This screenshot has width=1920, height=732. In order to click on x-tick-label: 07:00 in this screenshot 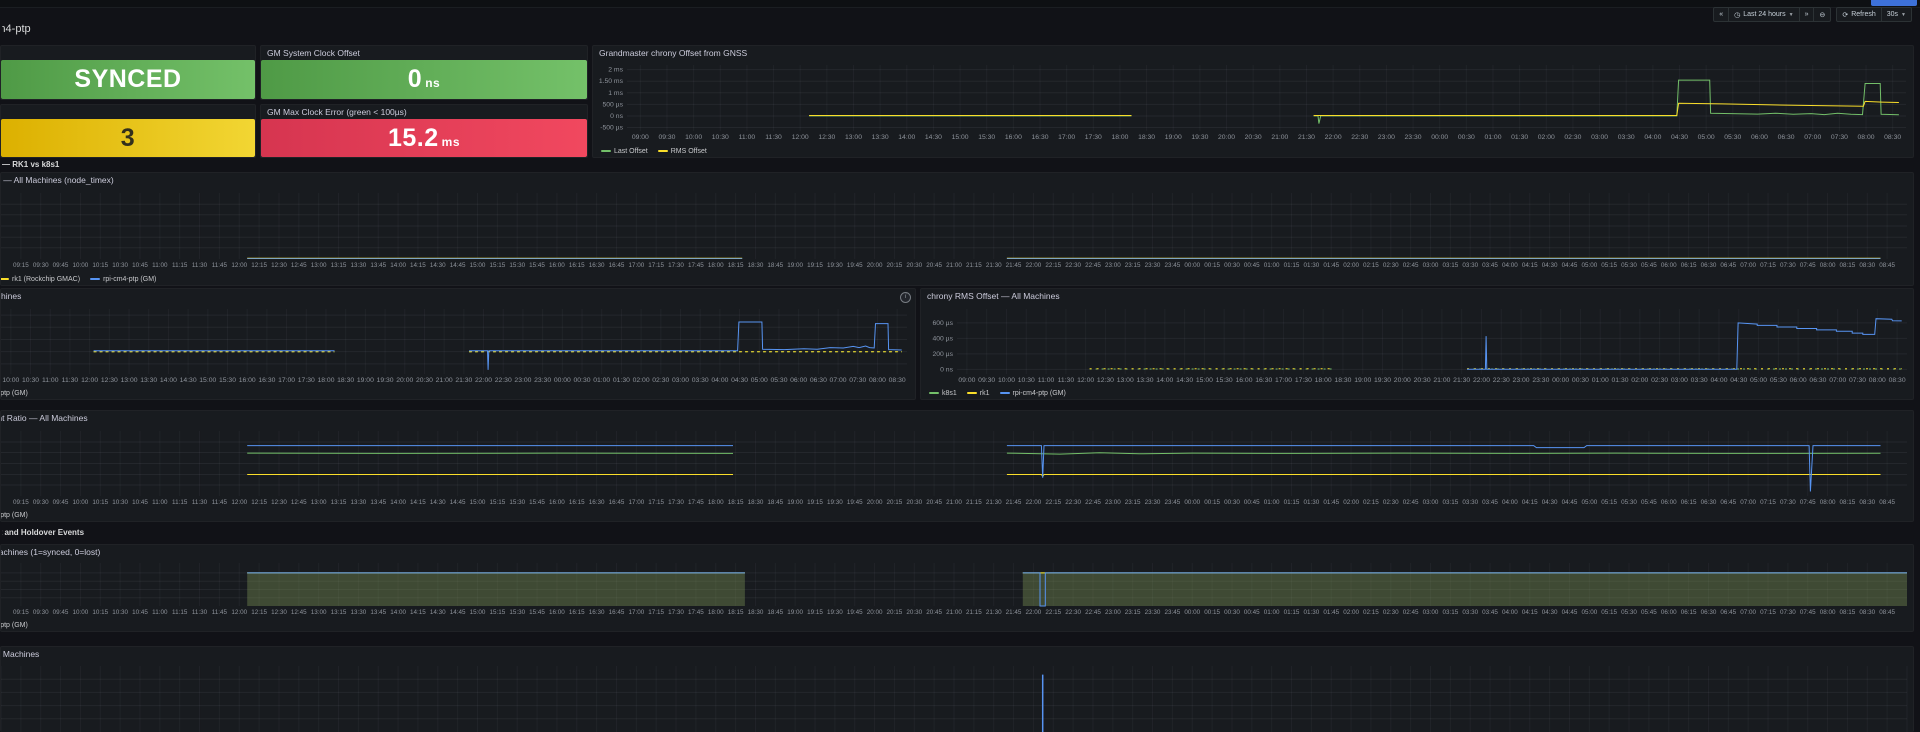, I will do `click(838, 380)`.